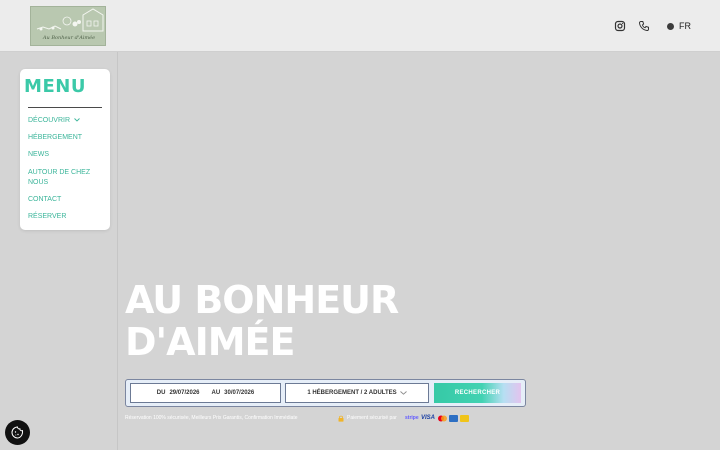 Image resolution: width=720 pixels, height=450 pixels. I want to click on menu-item-label: CONTACT, so click(45, 199).